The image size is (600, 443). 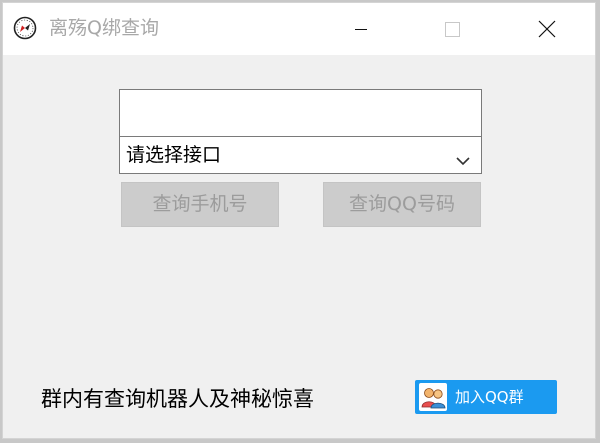 I want to click on maximize-button, so click(x=451, y=29).